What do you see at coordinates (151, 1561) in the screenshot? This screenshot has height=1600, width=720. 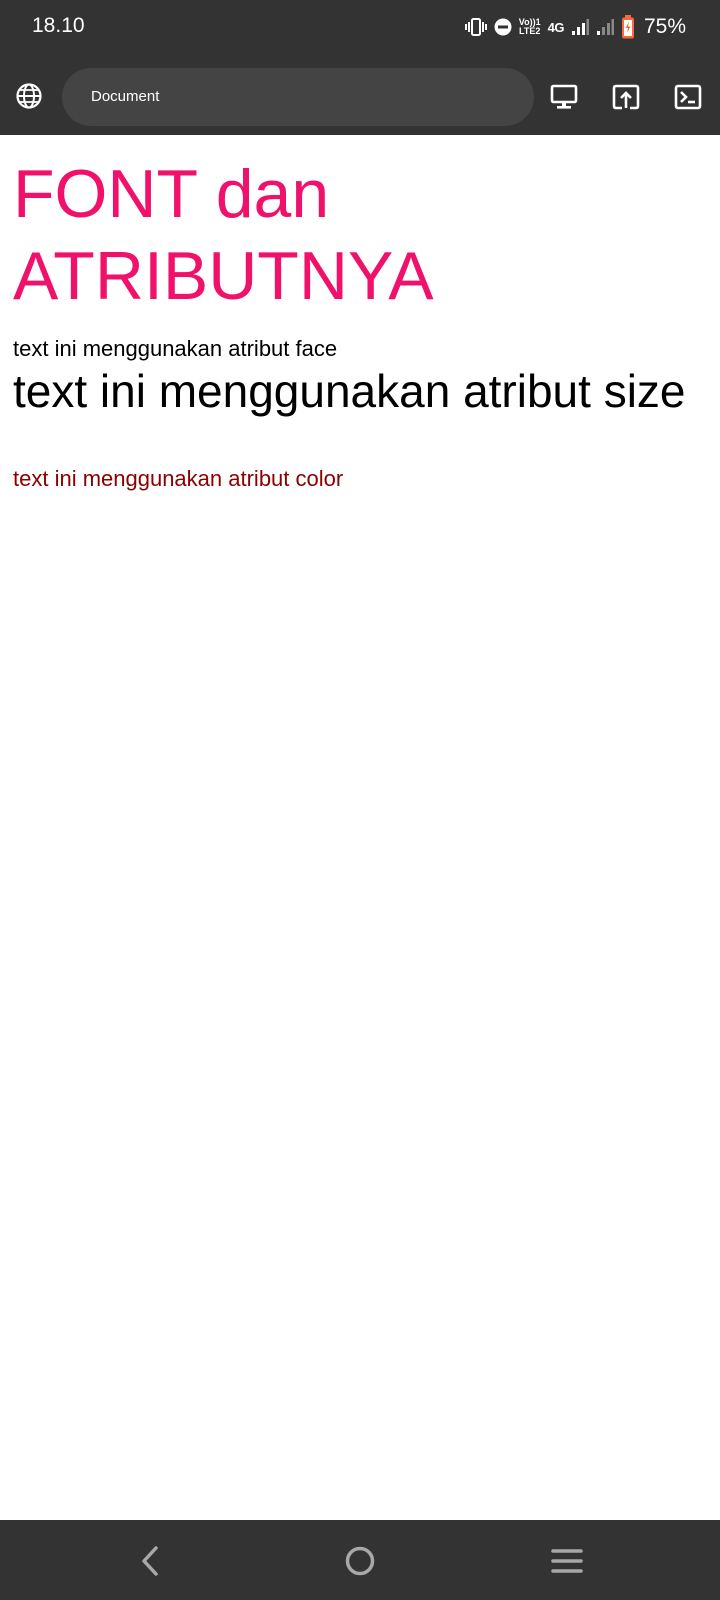 I see `back-icon` at bounding box center [151, 1561].